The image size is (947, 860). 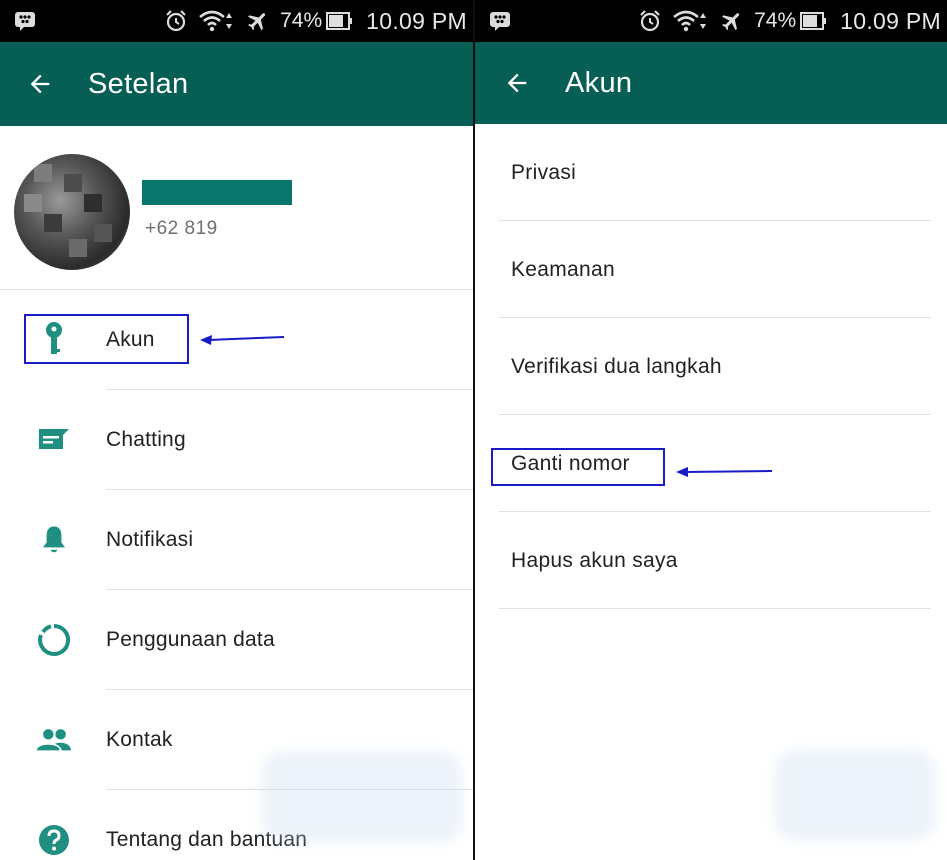 I want to click on data-usage-icon, so click(x=54, y=640).